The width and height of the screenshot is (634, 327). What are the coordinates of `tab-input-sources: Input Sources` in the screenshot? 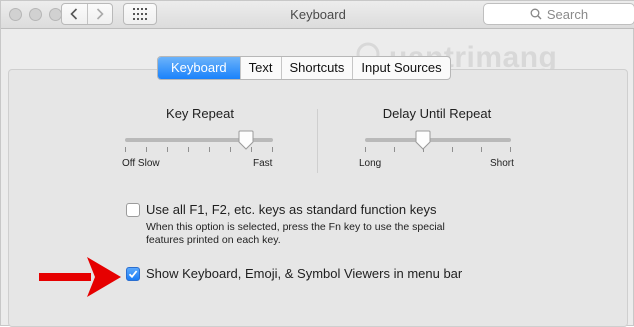 It's located at (400, 68).